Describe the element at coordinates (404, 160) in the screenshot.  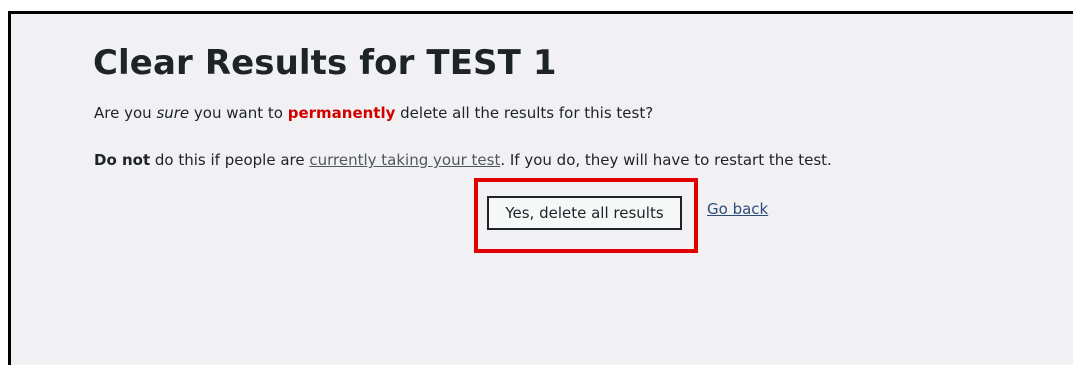
I see `currently-taking-link: currently taking your test` at that location.